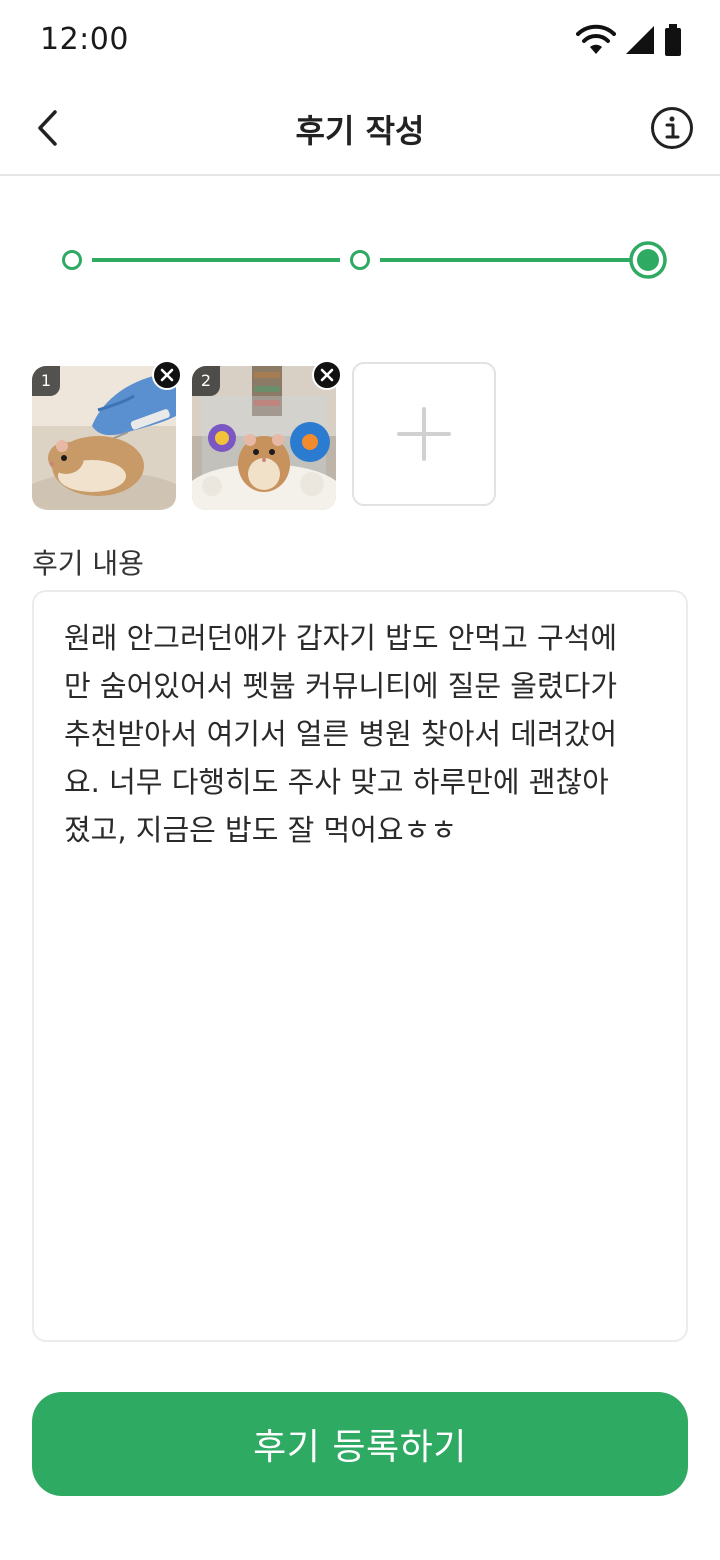 This screenshot has height=1560, width=720. What do you see at coordinates (673, 40) in the screenshot?
I see `battery-icon` at bounding box center [673, 40].